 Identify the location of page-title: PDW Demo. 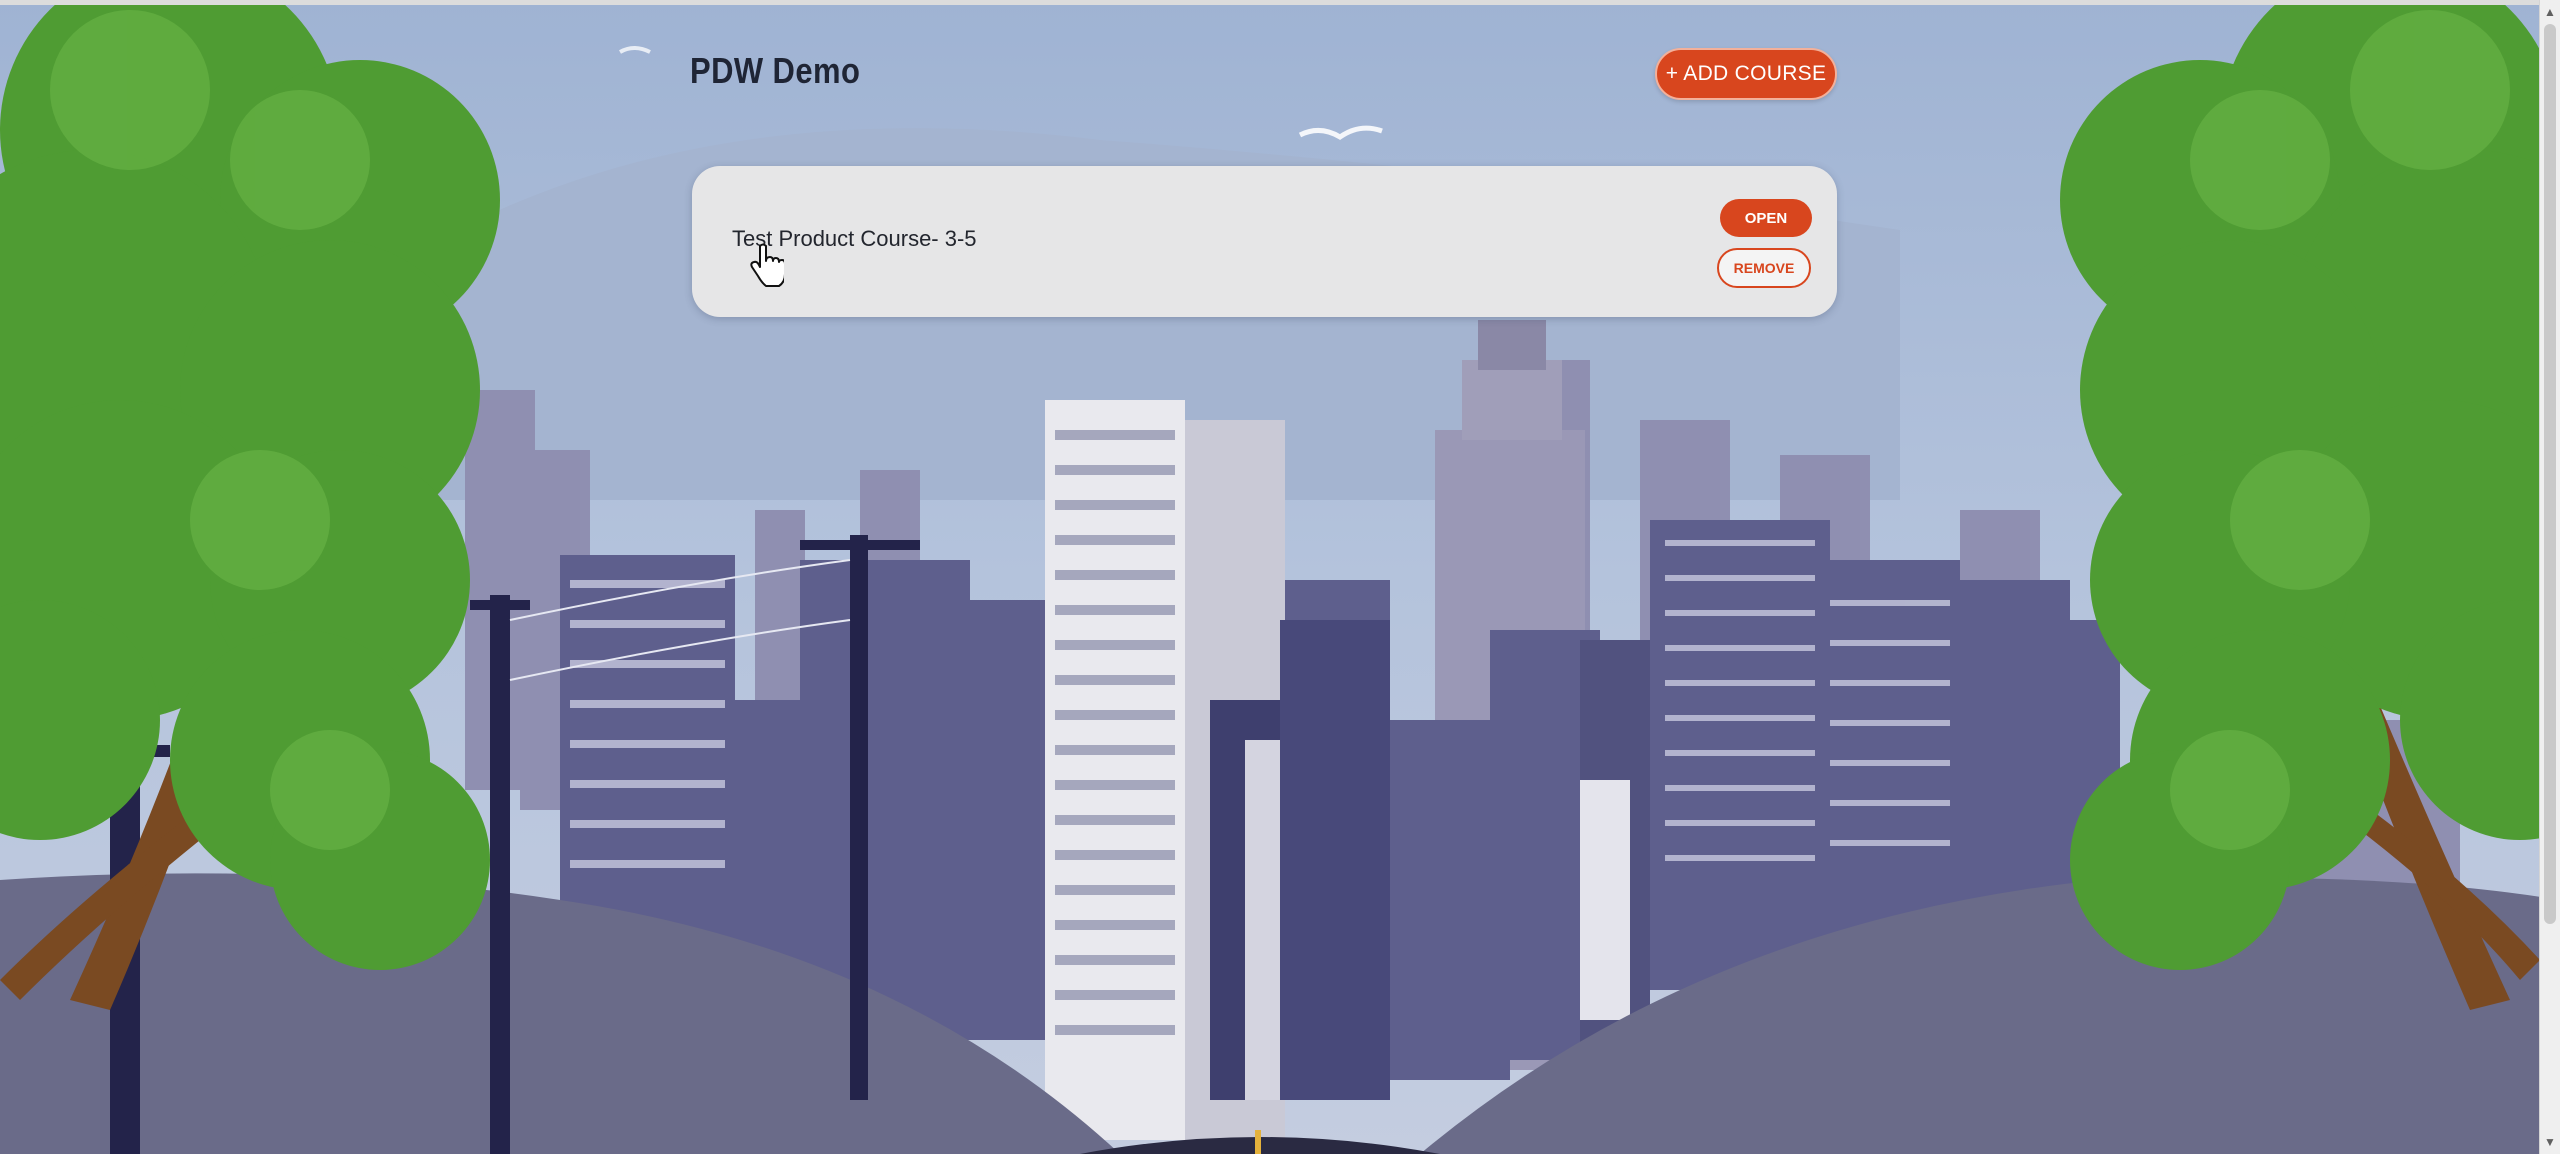
(775, 70).